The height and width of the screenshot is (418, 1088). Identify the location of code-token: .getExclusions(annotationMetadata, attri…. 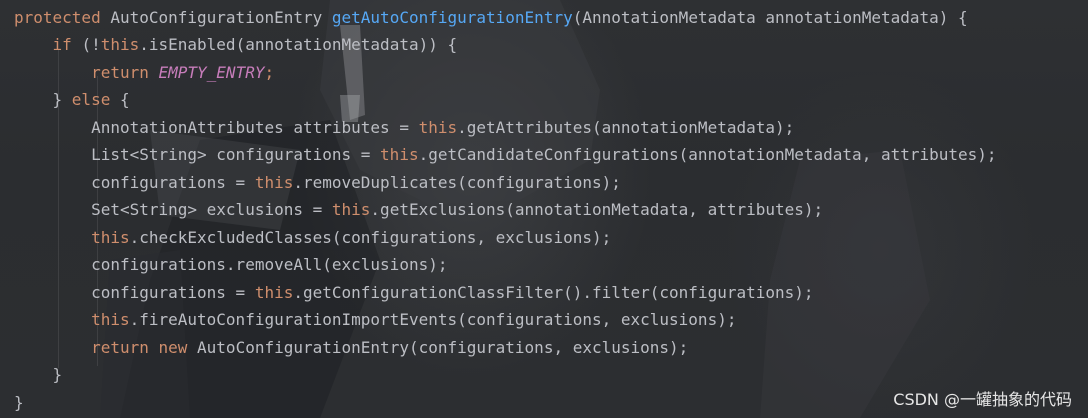
(597, 209).